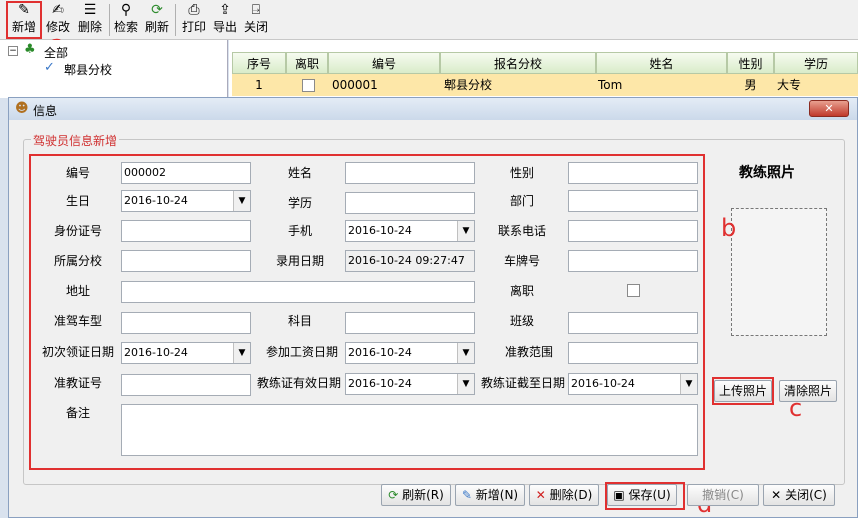 This screenshot has height=518, width=858. What do you see at coordinates (186, 231) in the screenshot?
I see `id-card-field` at bounding box center [186, 231].